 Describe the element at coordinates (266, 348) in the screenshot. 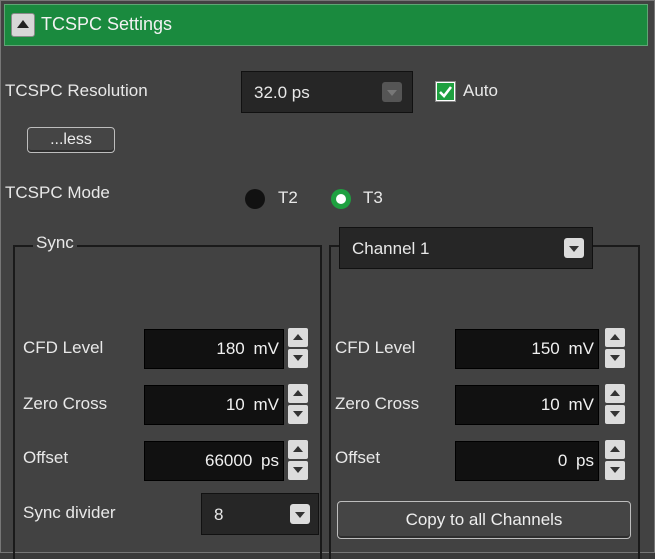

I see `sync-cfd-unit: mV` at that location.